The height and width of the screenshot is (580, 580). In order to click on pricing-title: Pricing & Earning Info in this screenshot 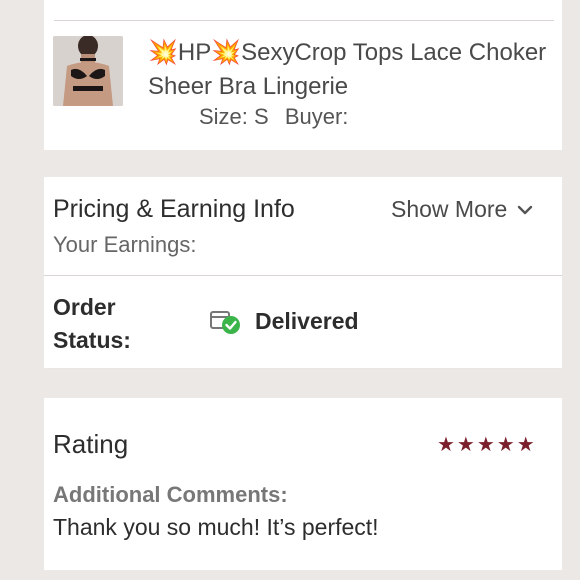, I will do `click(174, 209)`.